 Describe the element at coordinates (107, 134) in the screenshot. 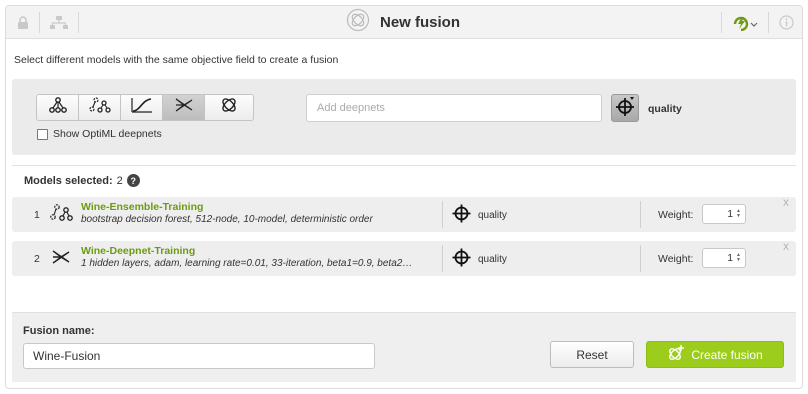

I see `optiml-label: Show OptiML deepnets` at that location.